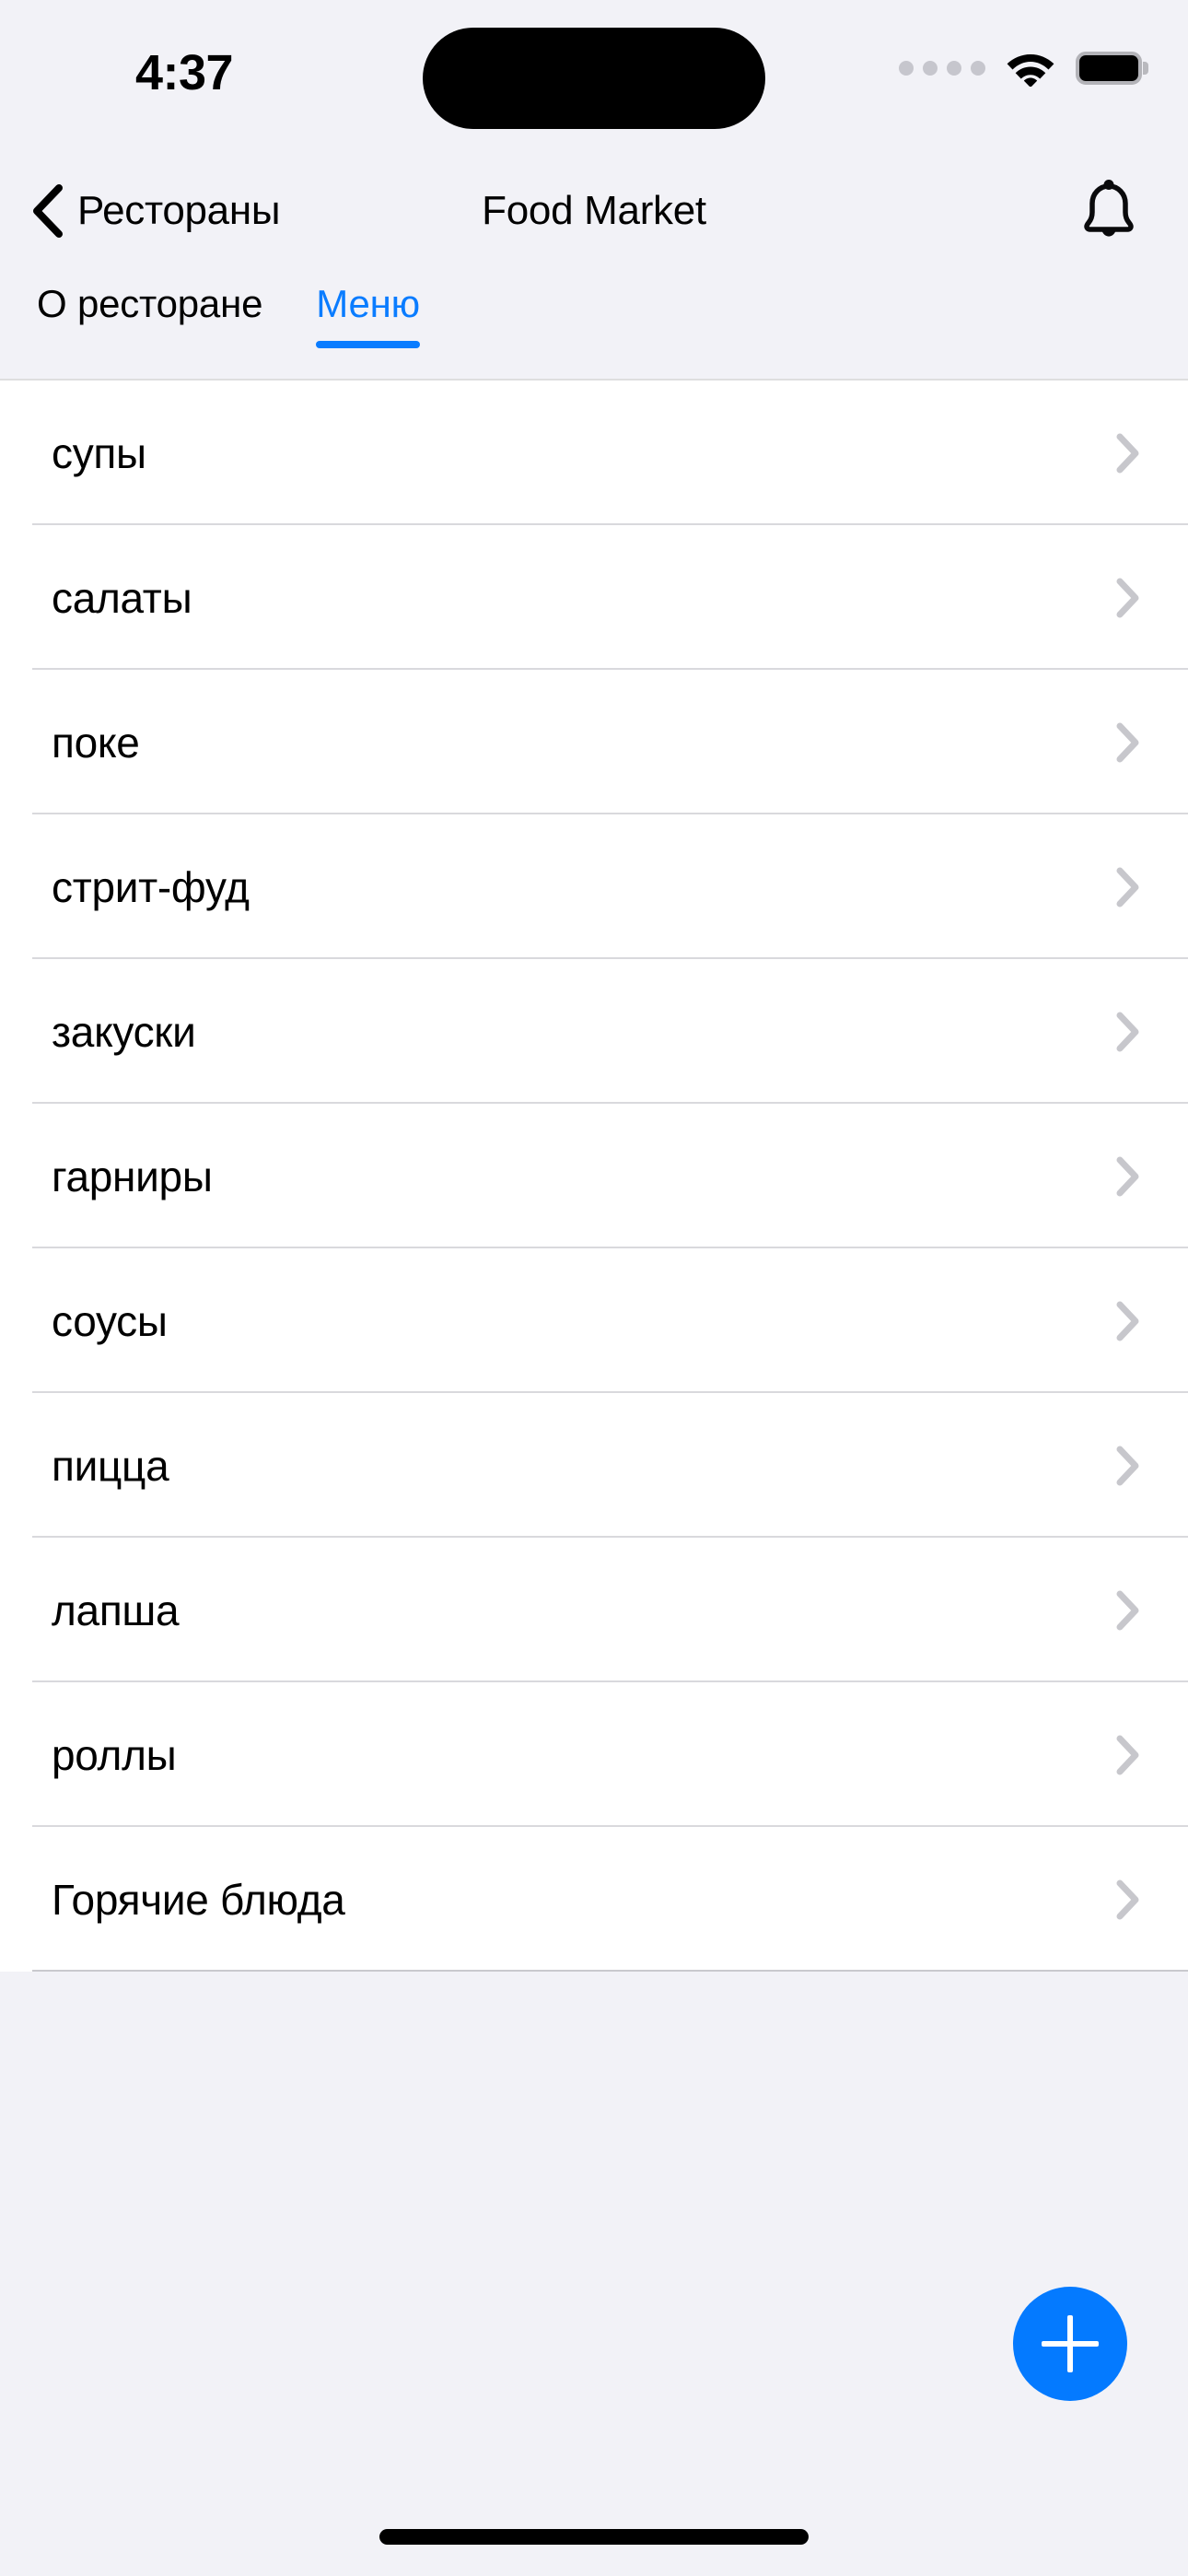  What do you see at coordinates (124, 1031) in the screenshot?
I see `list-item-label: закуски` at bounding box center [124, 1031].